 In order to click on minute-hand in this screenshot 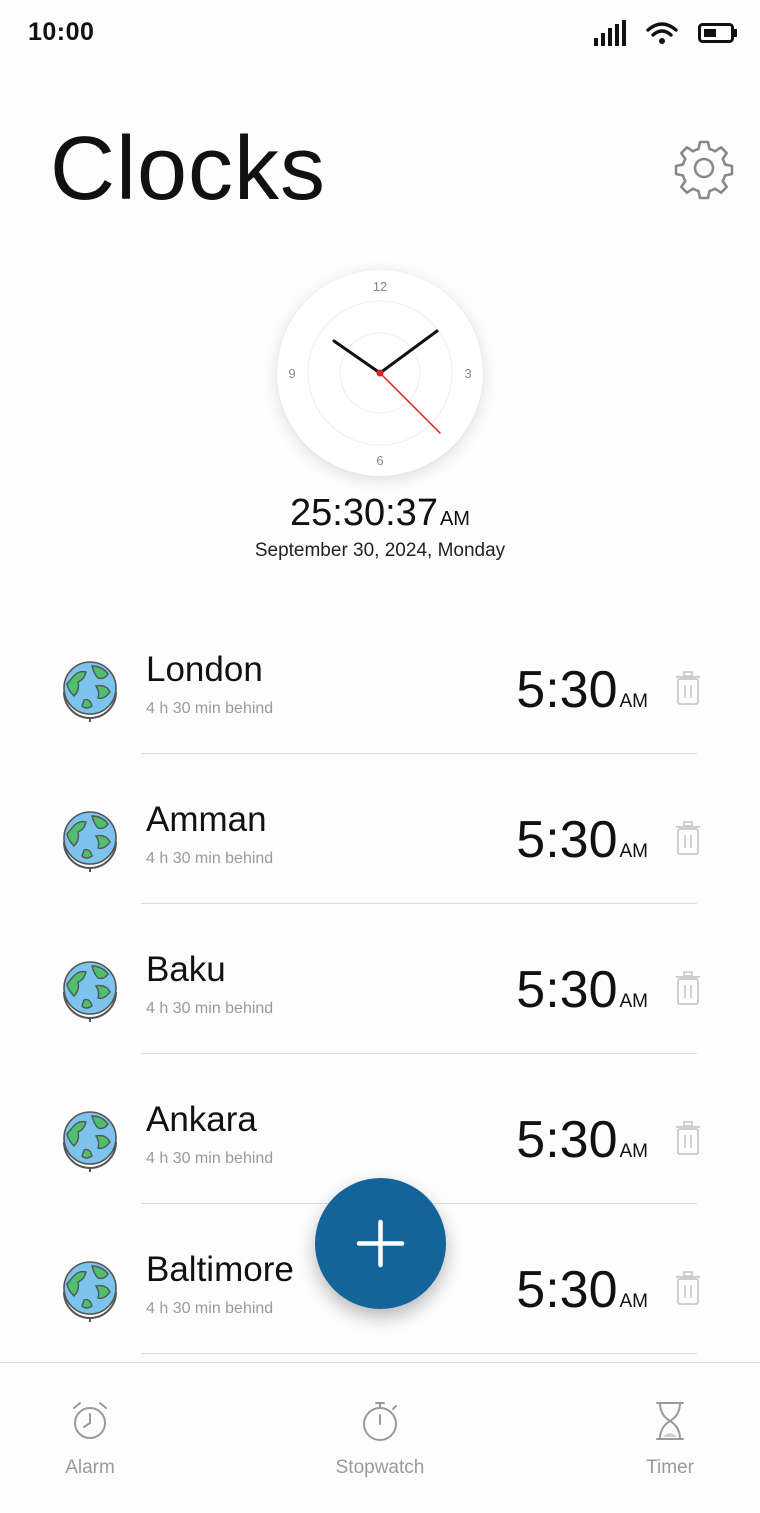, I will do `click(408, 352)`.